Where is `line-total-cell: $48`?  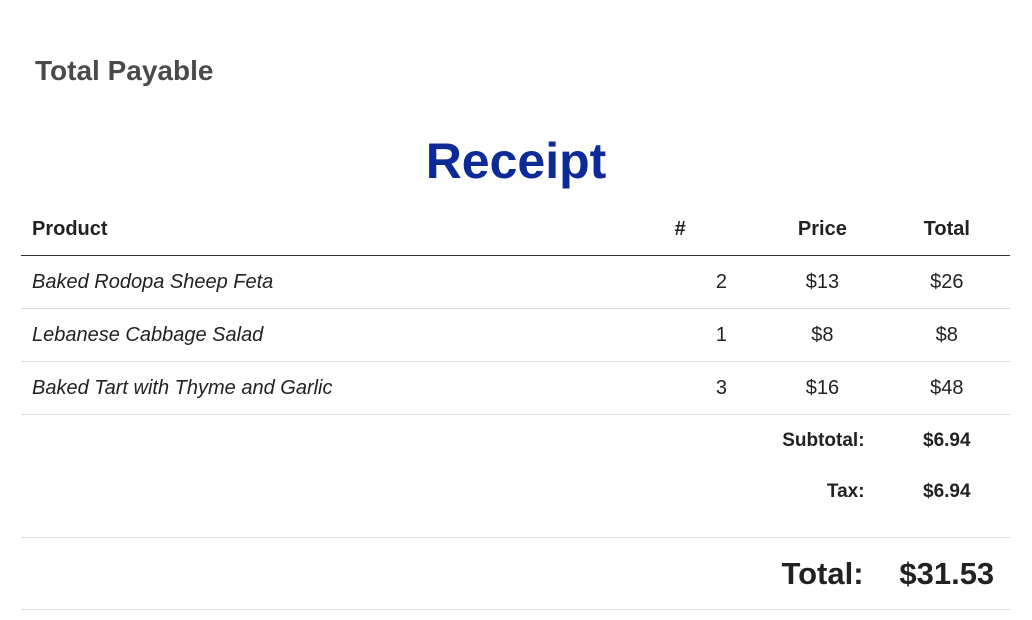 line-total-cell: $48 is located at coordinates (946, 388).